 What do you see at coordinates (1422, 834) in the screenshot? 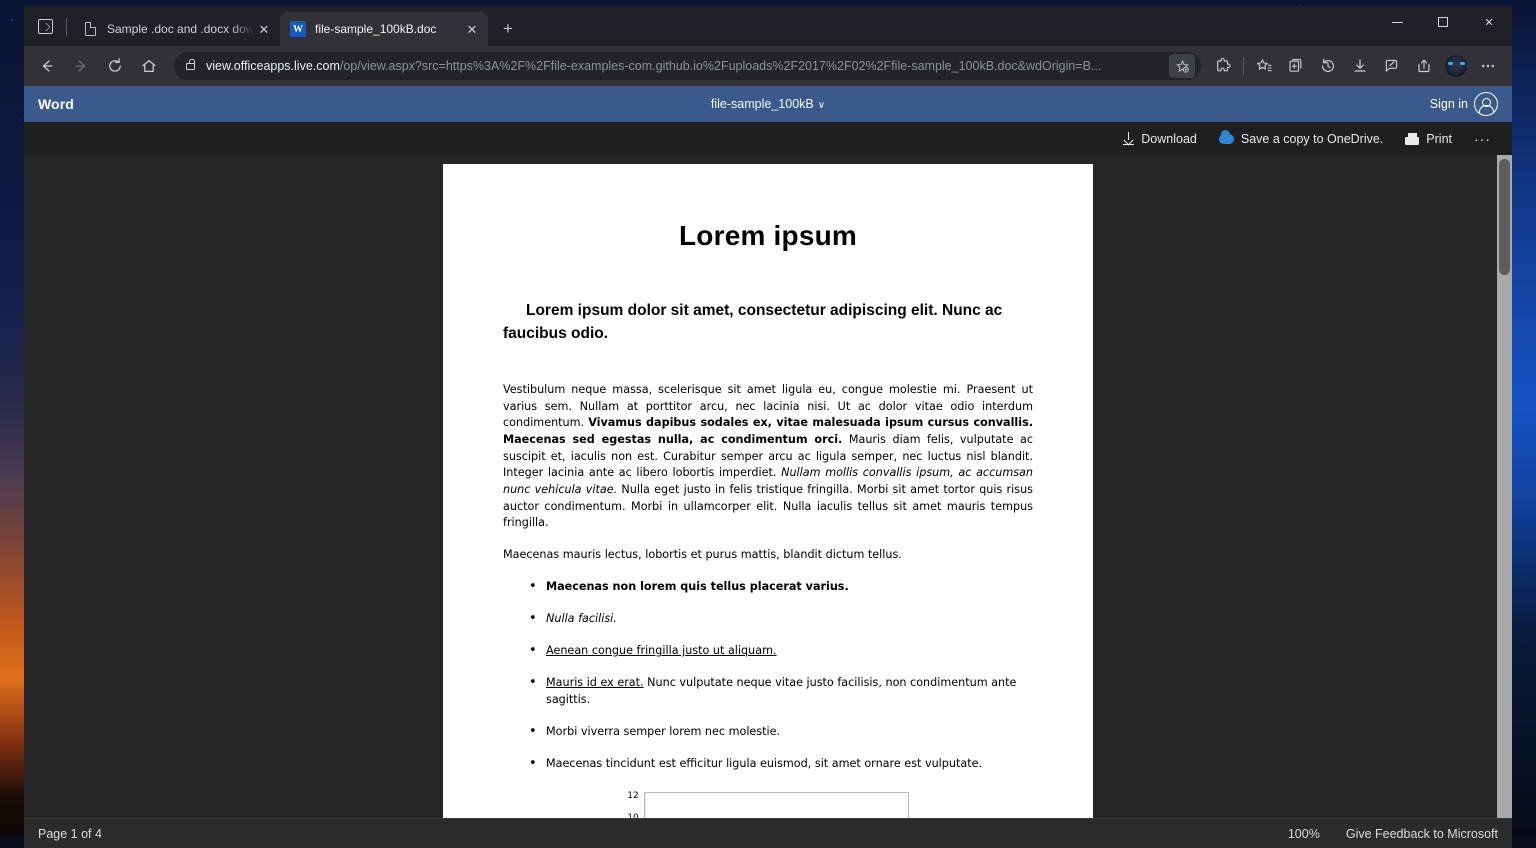
I see `give-feedback-link: Give Feedback to Microsoft` at bounding box center [1422, 834].